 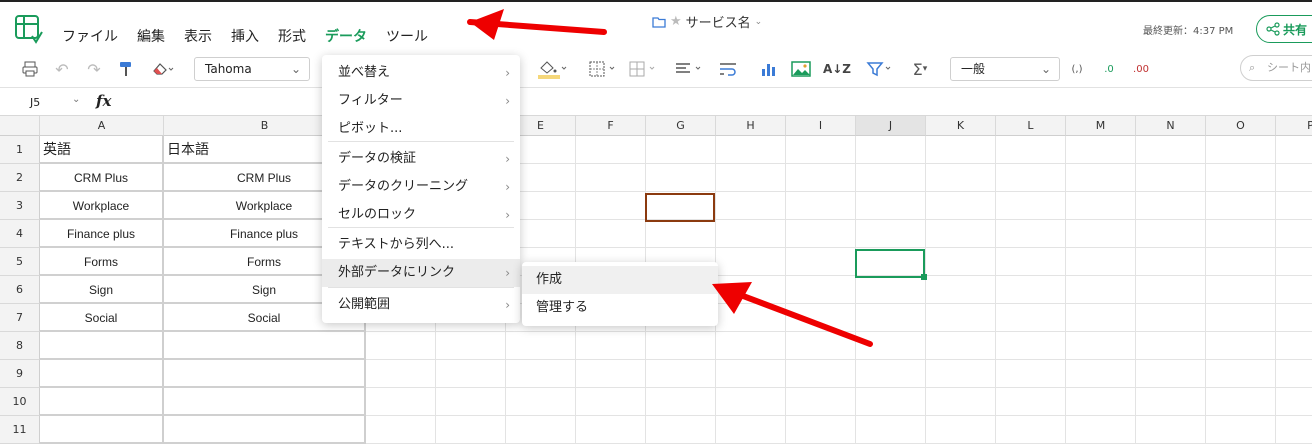 I want to click on cell-n2, so click(x=1171, y=178).